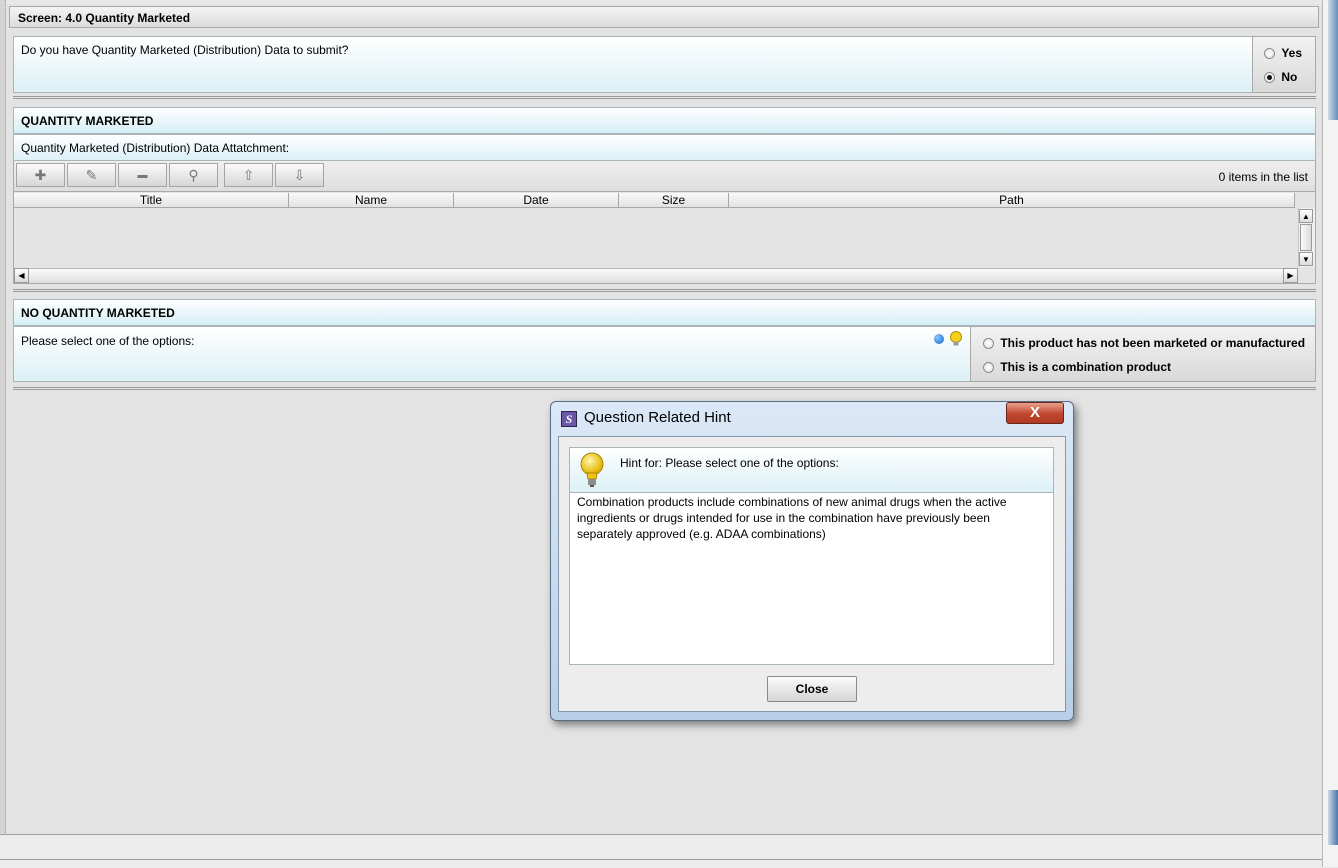  Describe the element at coordinates (1306, 216) in the screenshot. I see `scroll-up-arrow: ▲` at that location.